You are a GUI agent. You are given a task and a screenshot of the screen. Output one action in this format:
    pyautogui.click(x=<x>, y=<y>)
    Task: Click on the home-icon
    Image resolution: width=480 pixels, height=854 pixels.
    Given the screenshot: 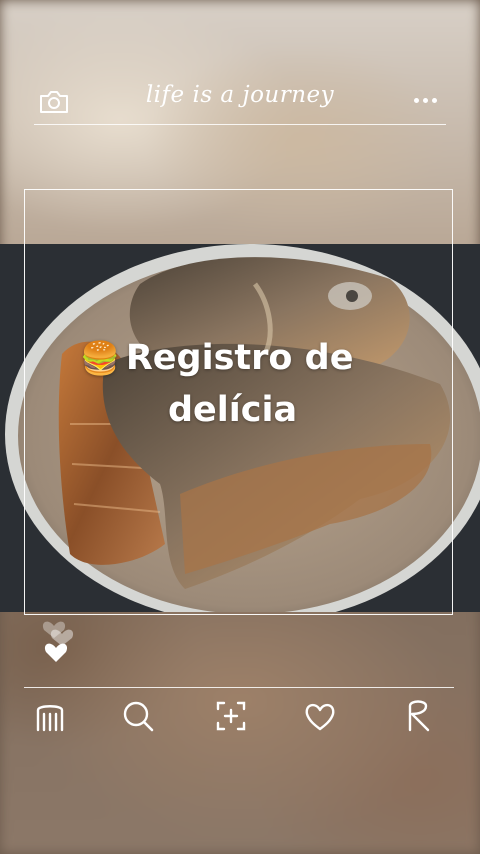 What is the action you would take?
    pyautogui.click(x=50, y=716)
    